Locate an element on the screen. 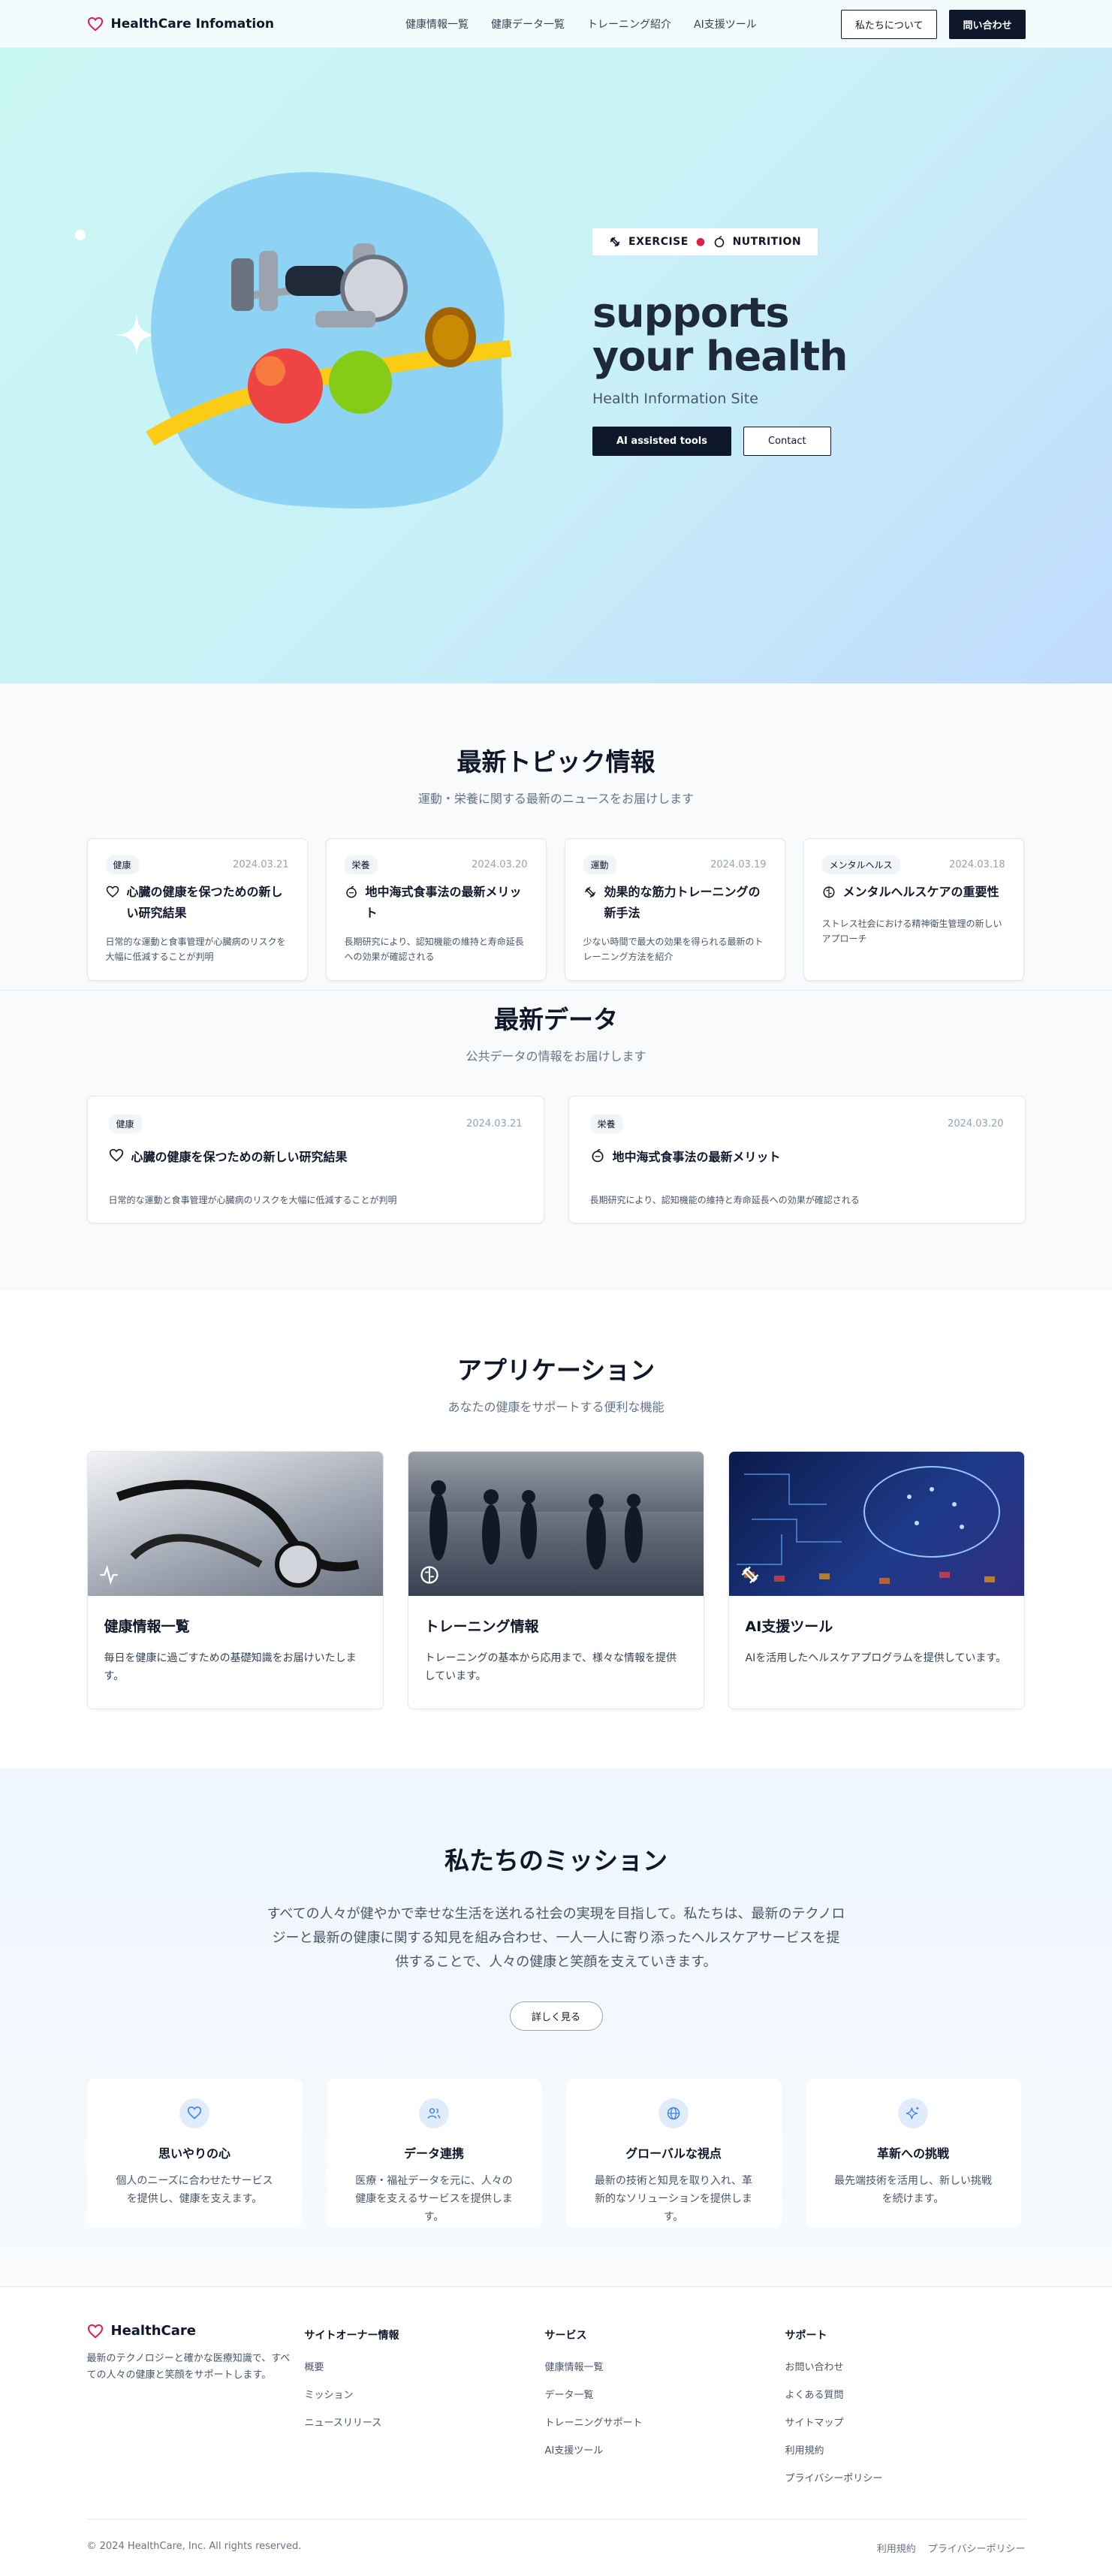 The image size is (1112, 2576). data-title: 地中海式食事法の最新メリット is located at coordinates (697, 1157).